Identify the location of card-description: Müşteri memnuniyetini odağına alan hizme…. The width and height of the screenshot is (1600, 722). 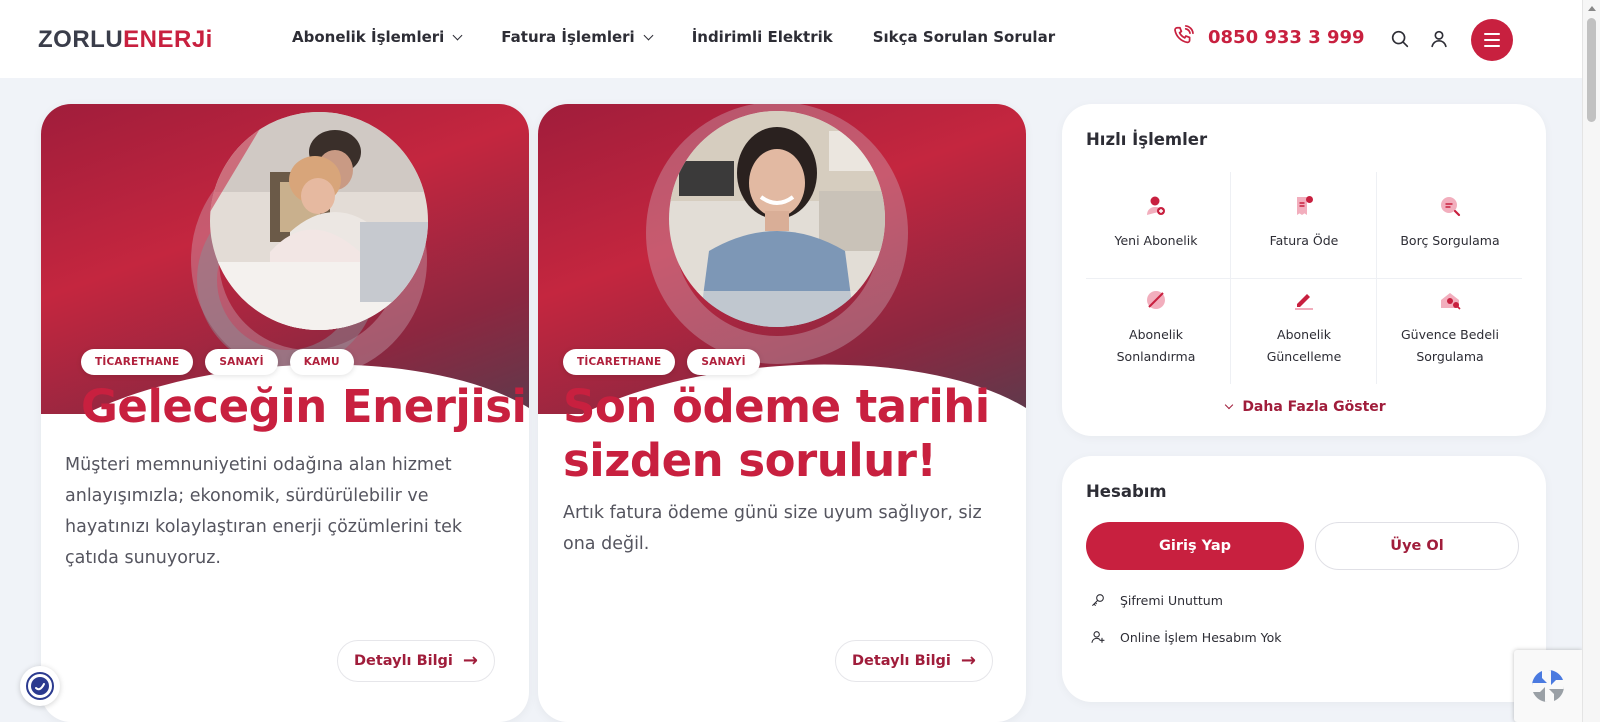
(264, 511).